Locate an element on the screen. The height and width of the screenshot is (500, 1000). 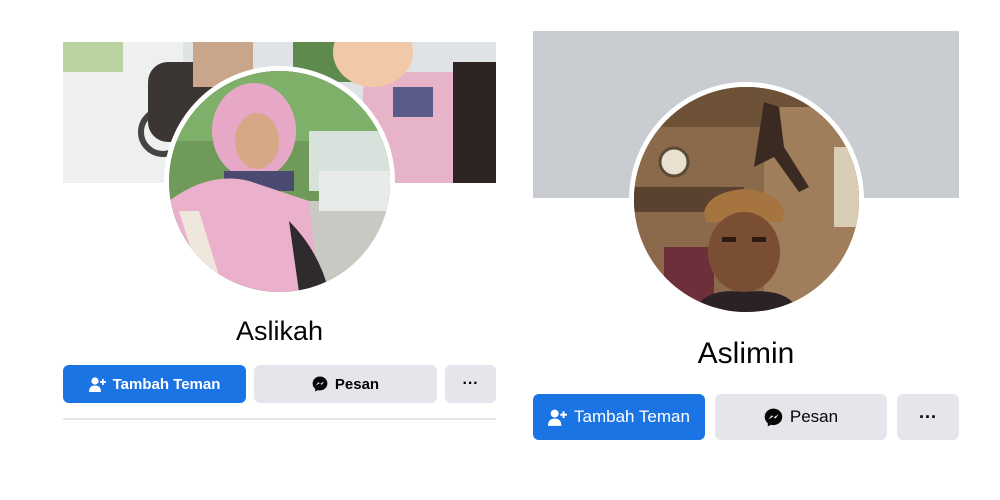
profile-name: Aslikah is located at coordinates (279, 331).